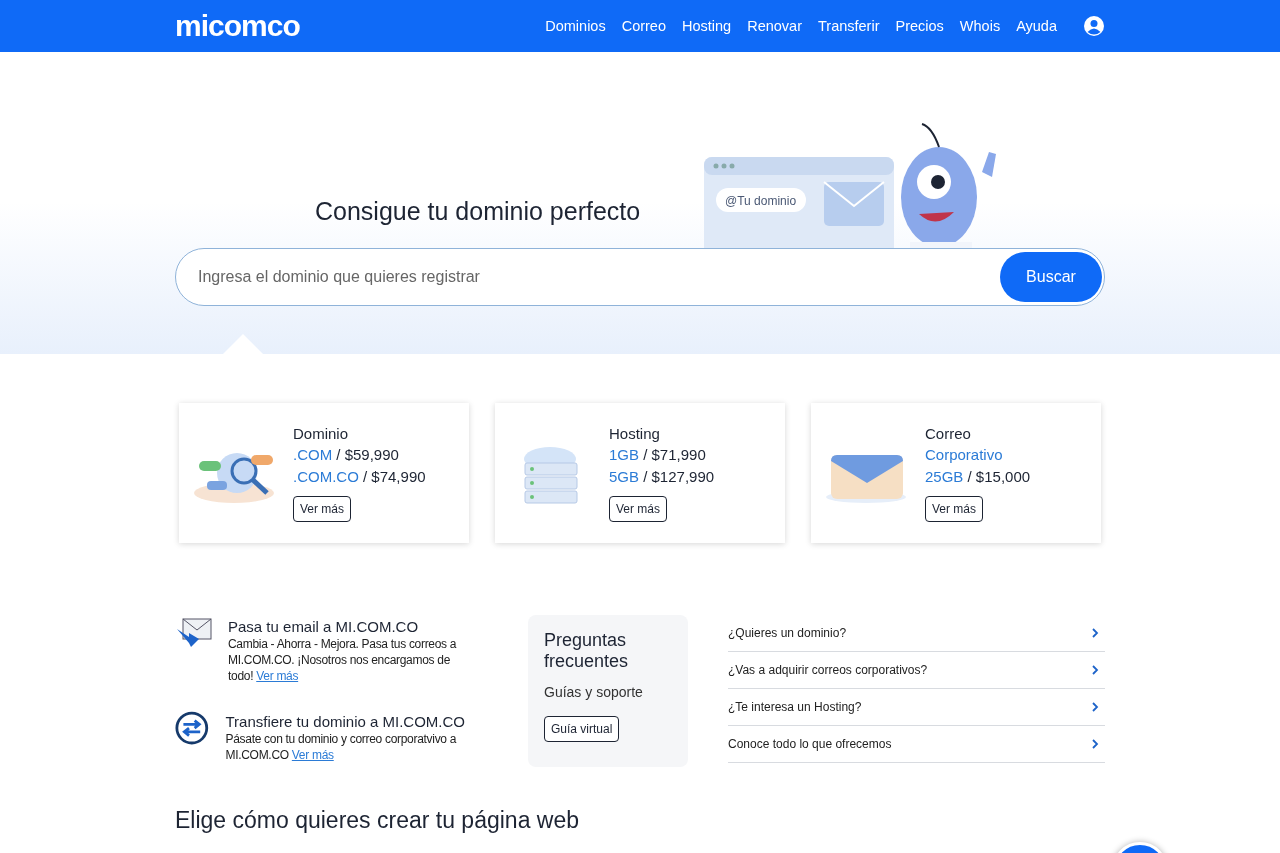  Describe the element at coordinates (662, 476) in the screenshot. I see `price-line: 5GB / $127,990` at that location.